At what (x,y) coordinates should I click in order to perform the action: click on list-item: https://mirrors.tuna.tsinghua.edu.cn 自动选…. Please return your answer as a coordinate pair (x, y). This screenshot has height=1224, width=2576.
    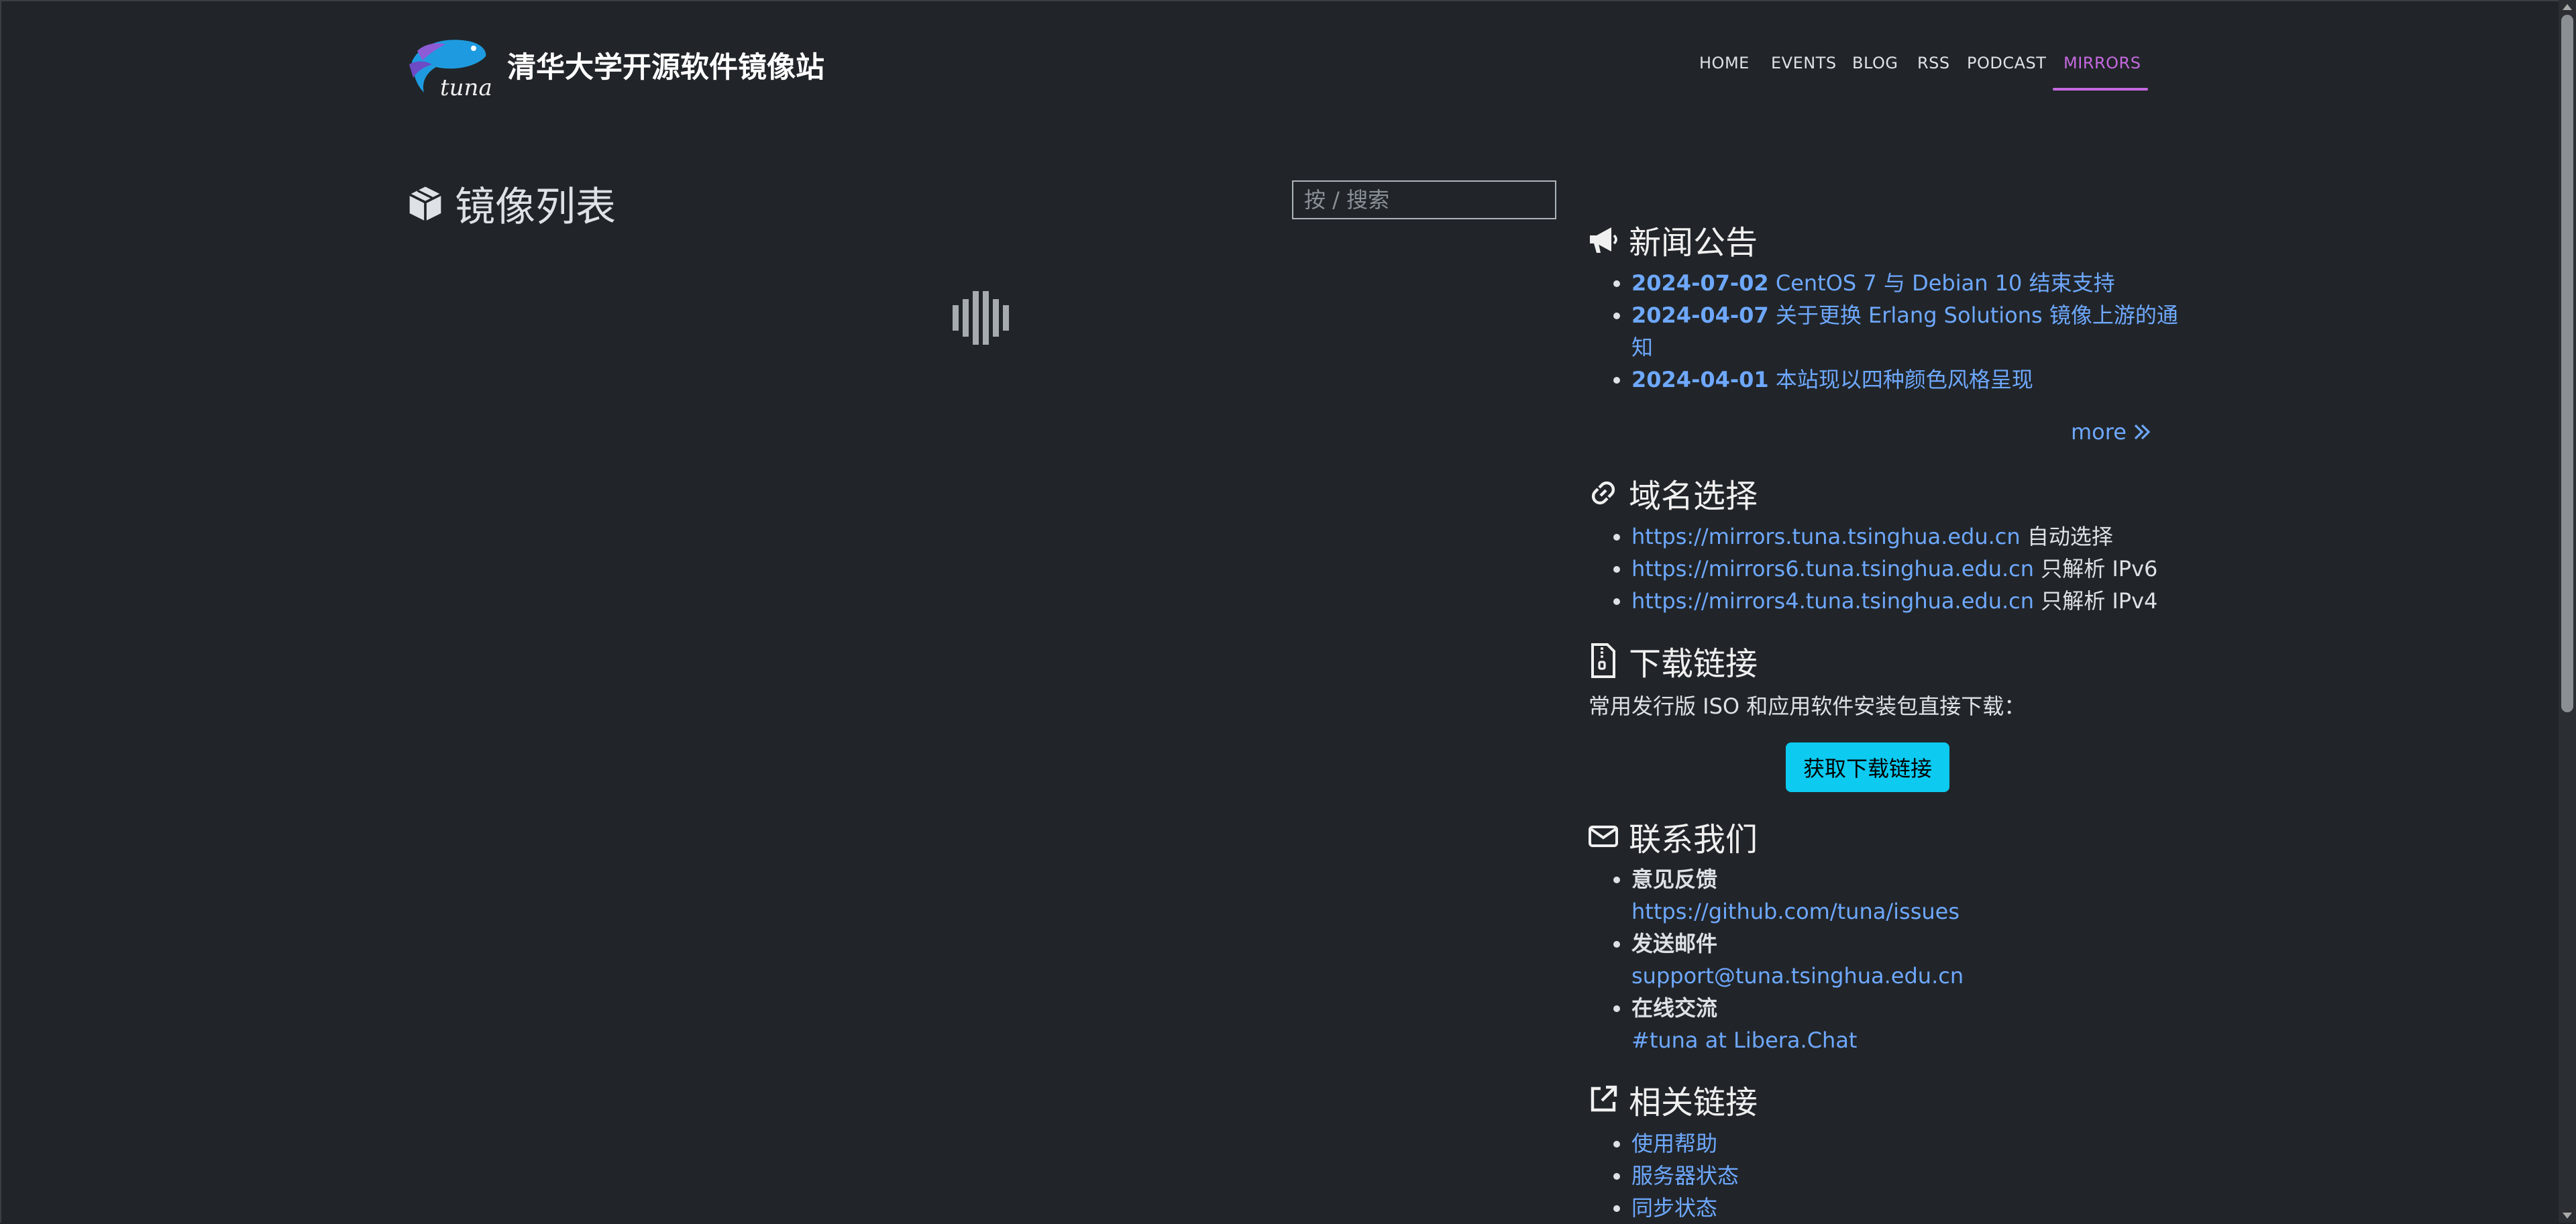
    Looking at the image, I should click on (1906, 536).